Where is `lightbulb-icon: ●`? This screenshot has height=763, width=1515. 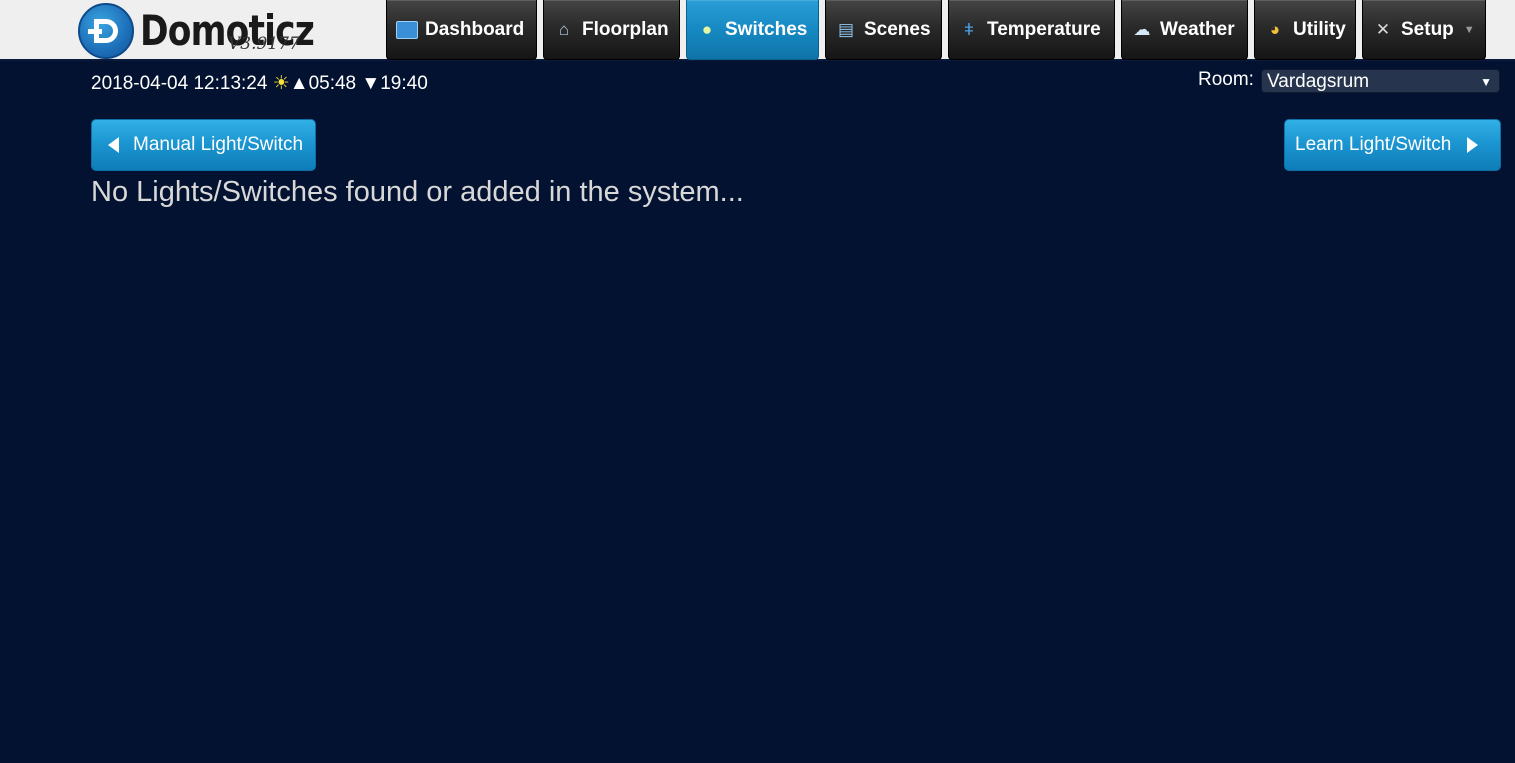 lightbulb-icon: ● is located at coordinates (707, 29).